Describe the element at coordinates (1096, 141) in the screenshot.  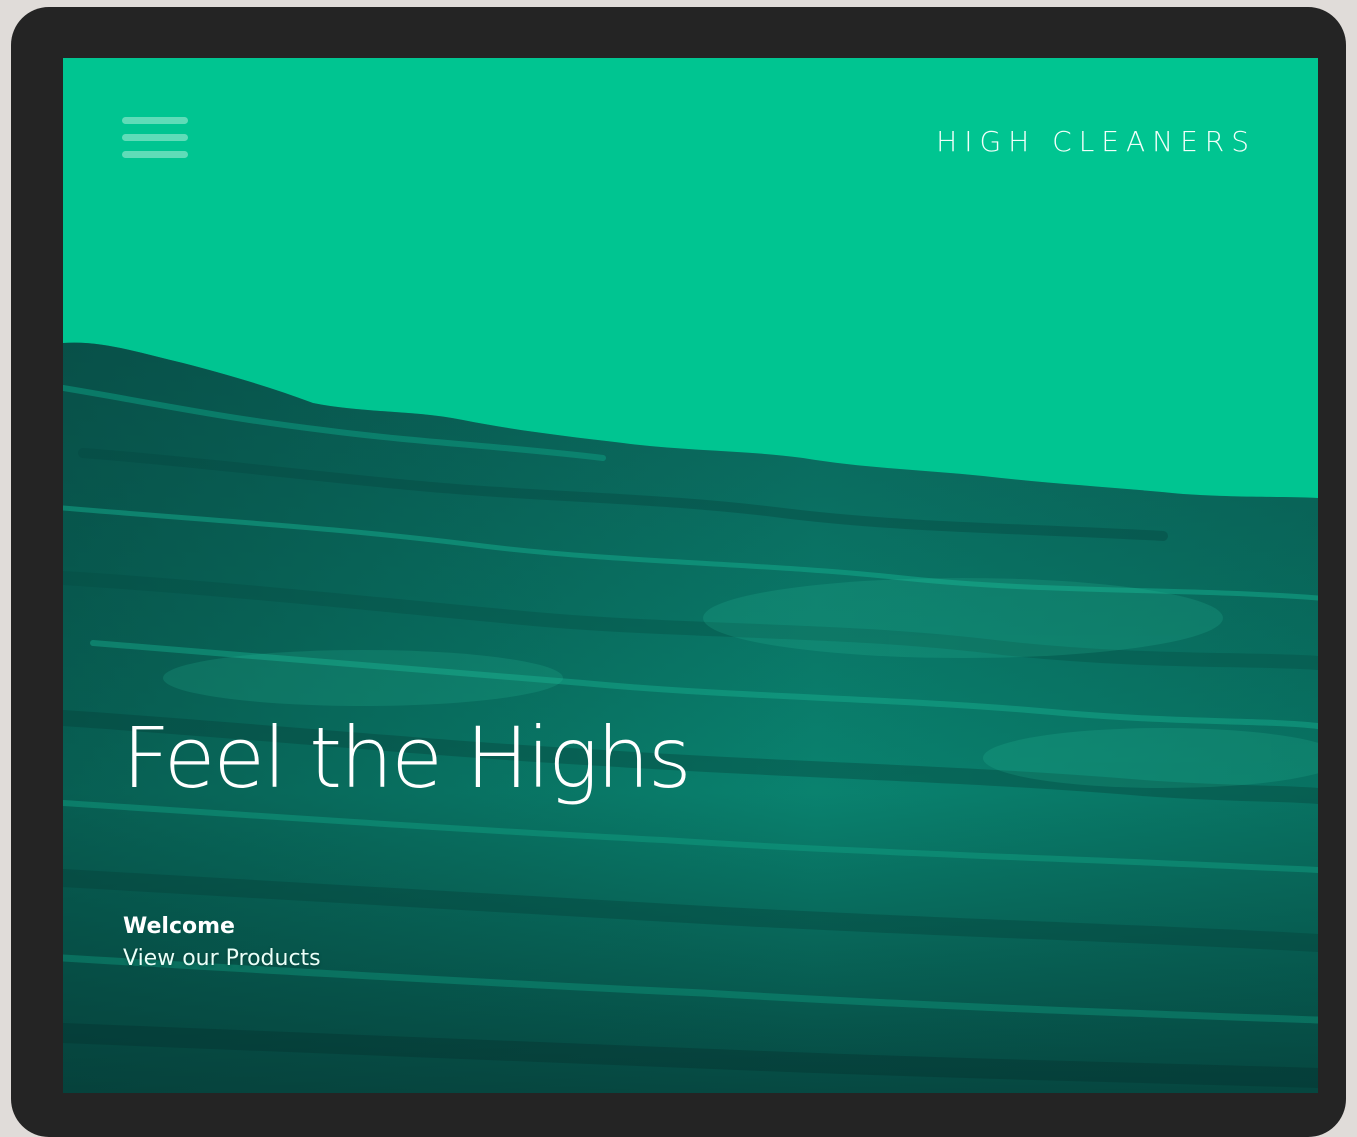
I see `brand-name: HIGH CLEANERS` at that location.